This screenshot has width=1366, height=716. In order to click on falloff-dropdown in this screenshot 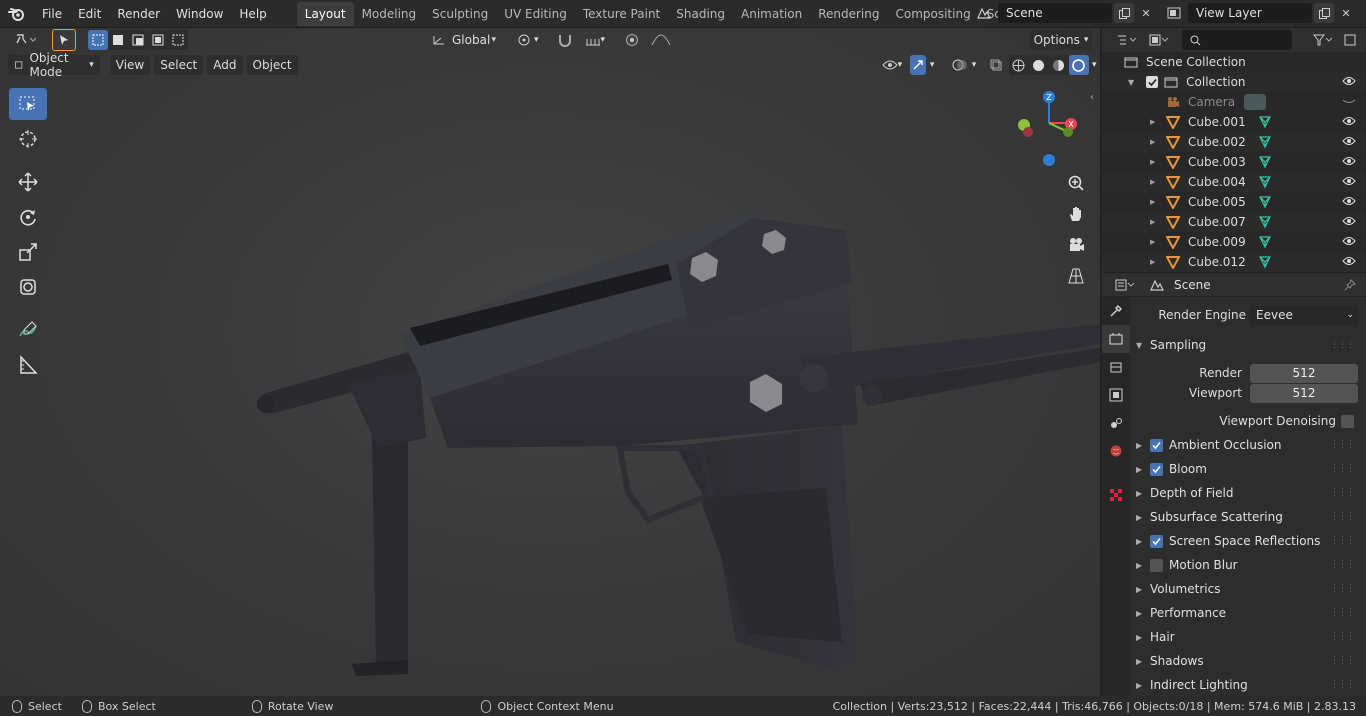, I will do `click(661, 40)`.